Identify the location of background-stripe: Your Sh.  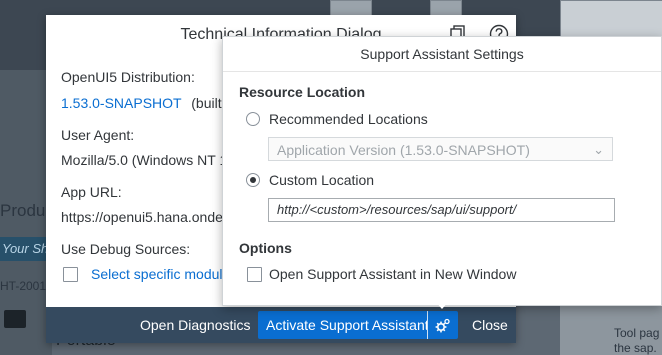
(26, 249).